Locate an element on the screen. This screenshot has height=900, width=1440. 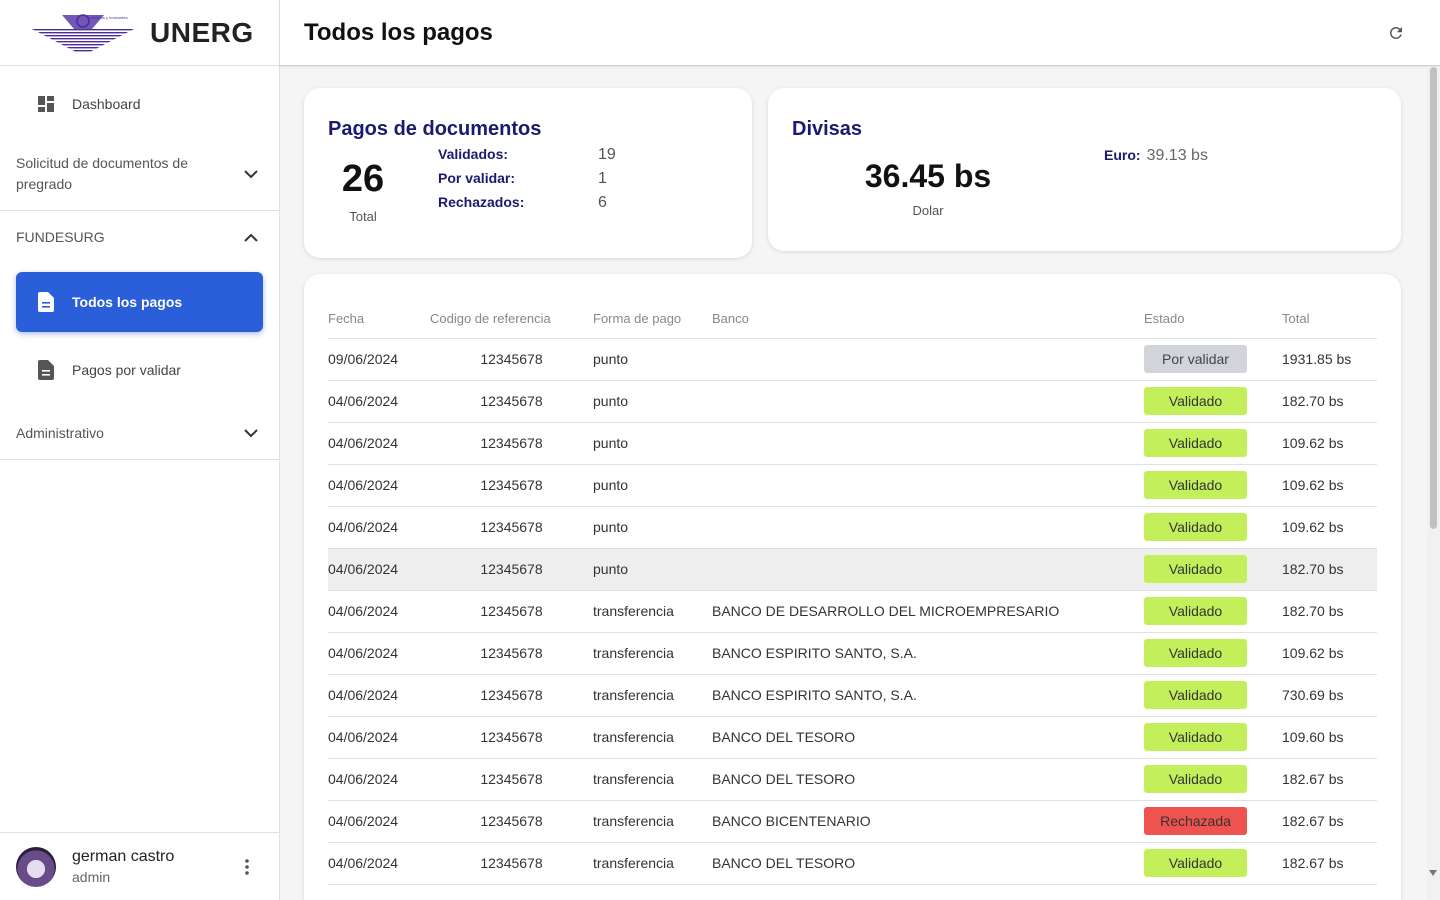
stat-value: 6 is located at coordinates (602, 202).